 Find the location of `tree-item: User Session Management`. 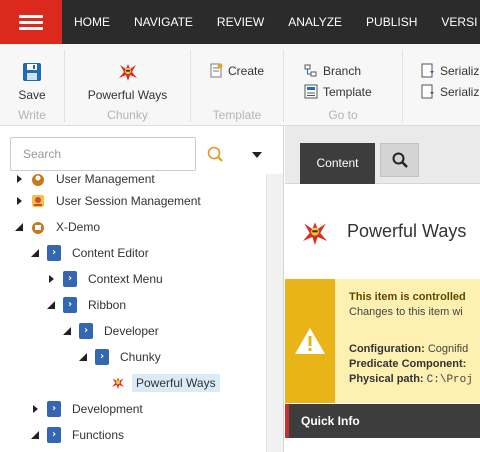

tree-item: User Session Management is located at coordinates (108, 201).